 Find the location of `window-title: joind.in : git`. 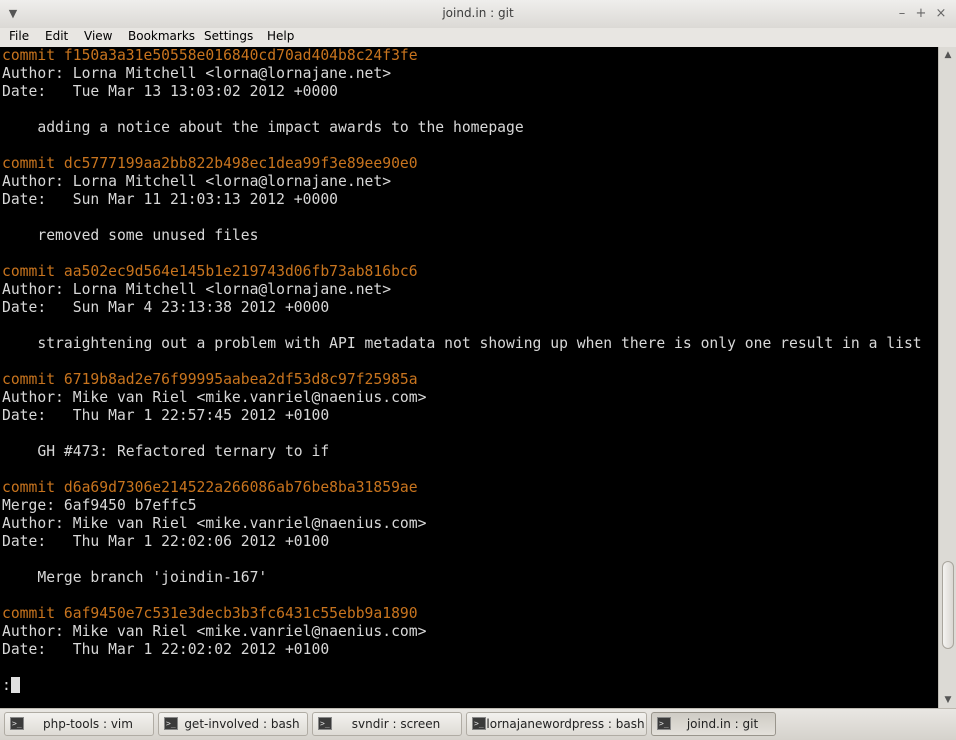

window-title: joind.in : git is located at coordinates (478, 13).